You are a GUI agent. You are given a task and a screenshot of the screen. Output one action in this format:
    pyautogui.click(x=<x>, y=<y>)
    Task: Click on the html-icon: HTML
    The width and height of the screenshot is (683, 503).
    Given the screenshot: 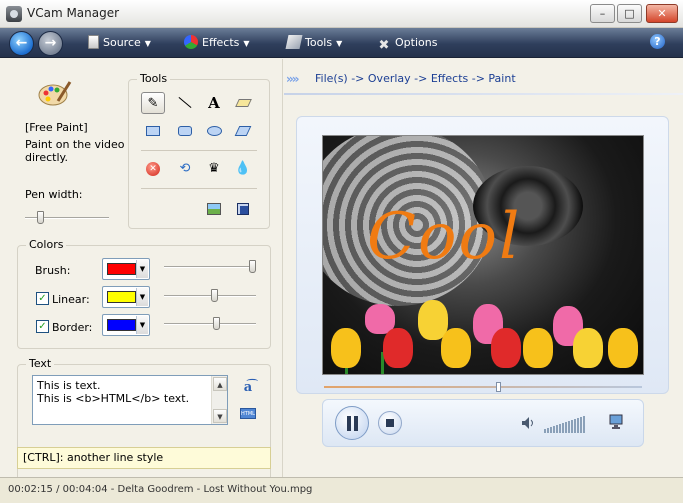 What is the action you would take?
    pyautogui.click(x=248, y=413)
    